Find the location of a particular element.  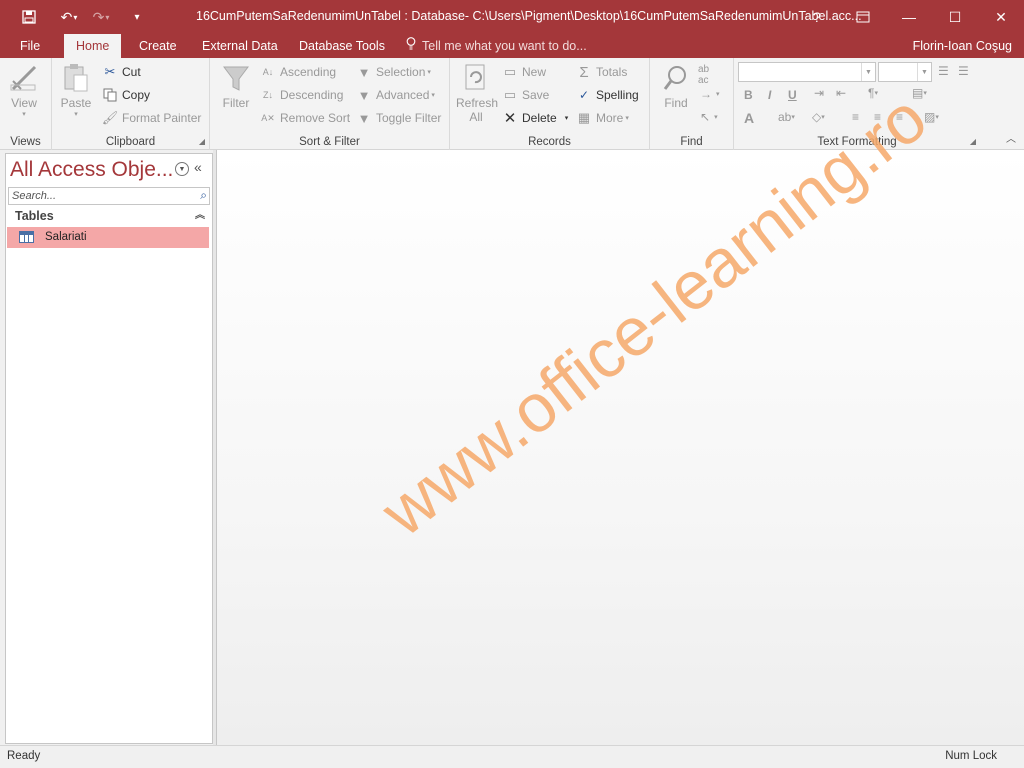

numbering-icon: ☰ is located at coordinates (963, 71).